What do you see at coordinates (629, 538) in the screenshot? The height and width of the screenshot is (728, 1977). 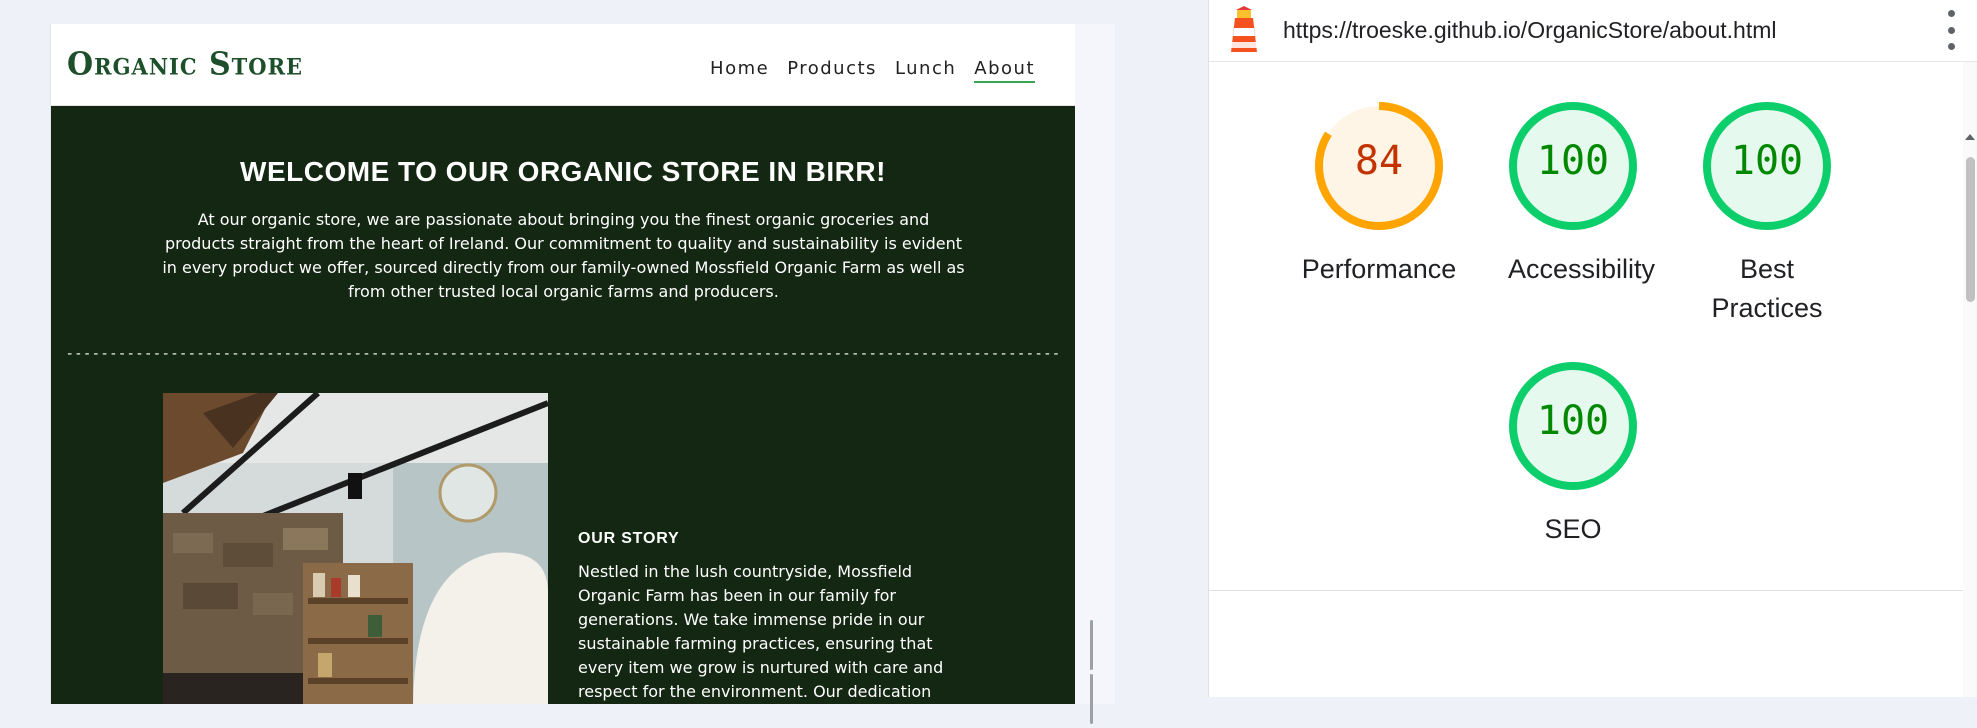 I see `our-story-heading: OUR STORY` at bounding box center [629, 538].